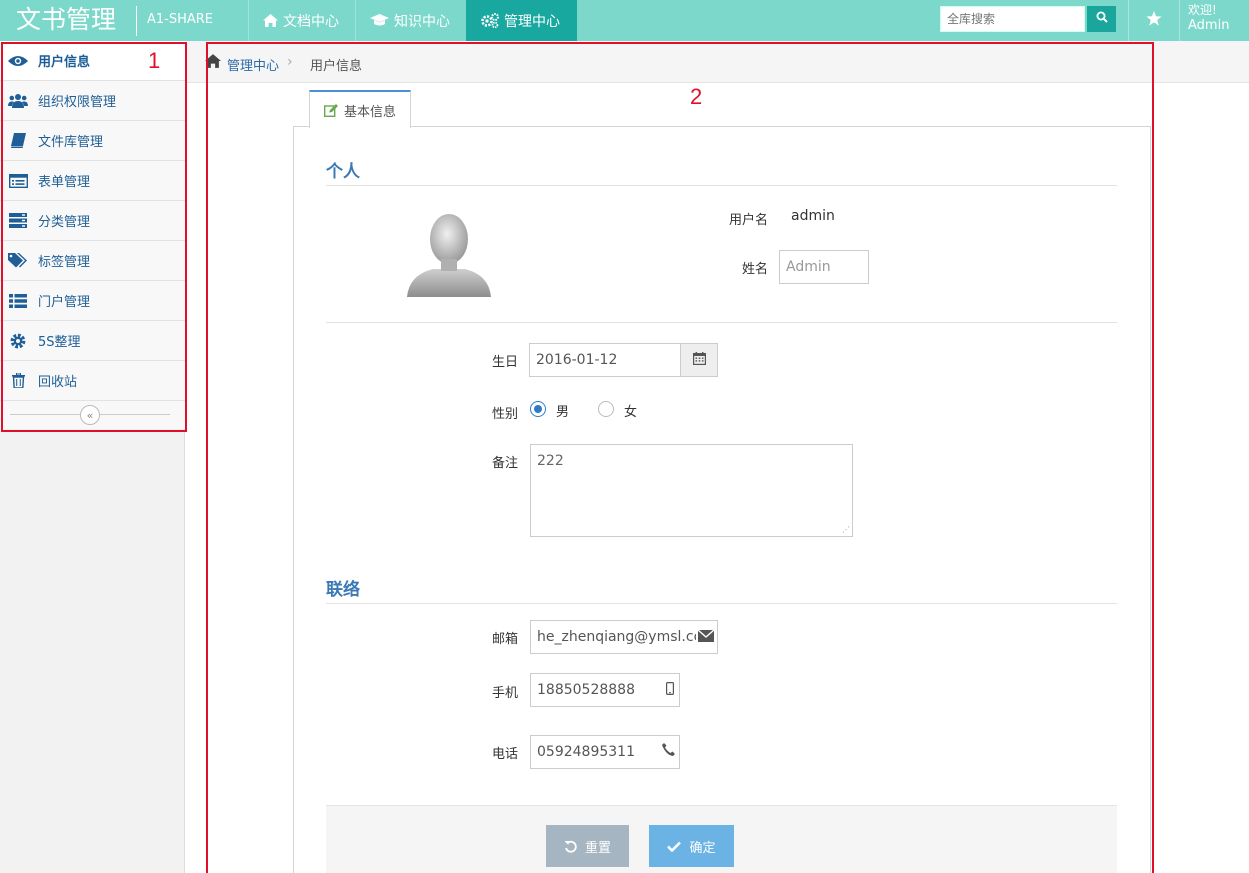 The width and height of the screenshot is (1249, 873). Describe the element at coordinates (18, 261) in the screenshot. I see `tags-icon` at that location.